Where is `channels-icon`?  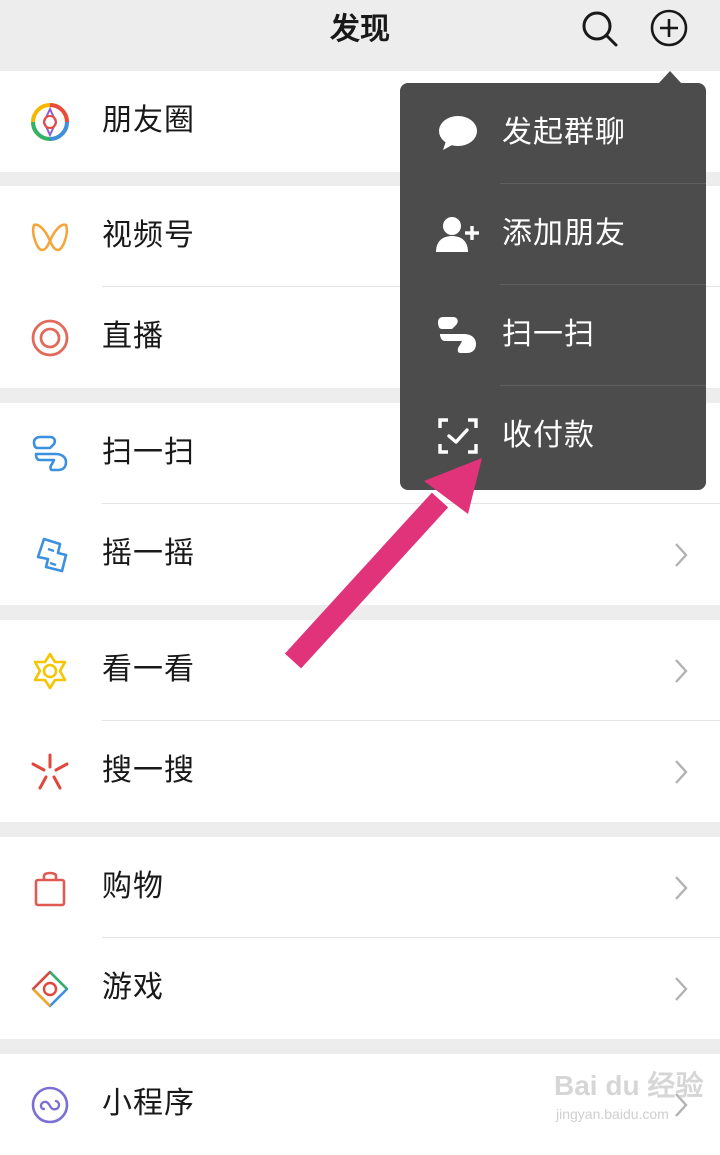
channels-icon is located at coordinates (50, 237).